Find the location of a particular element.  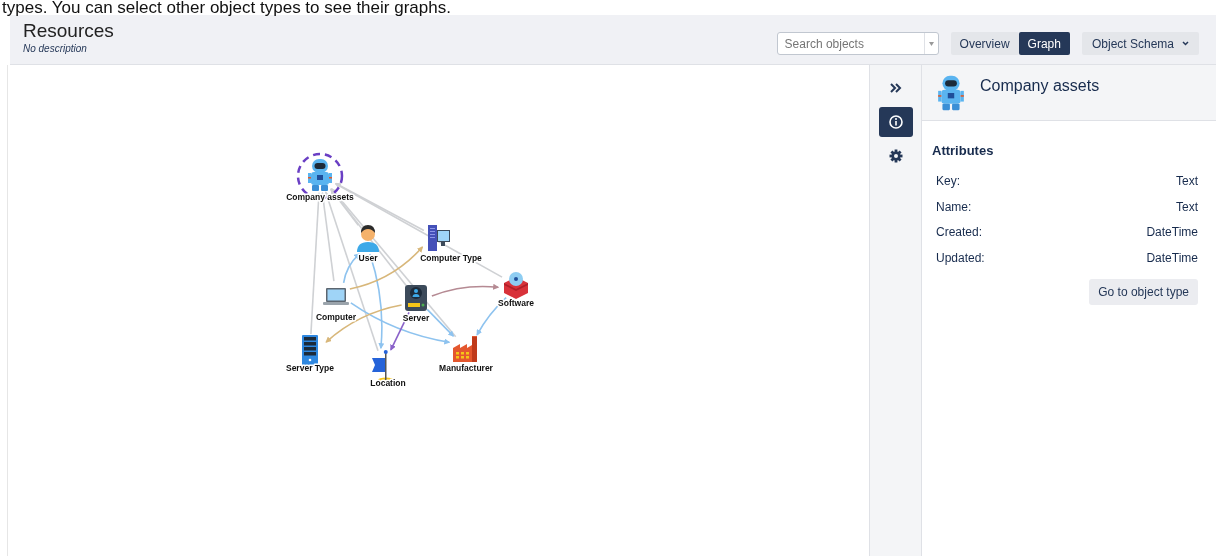

attribute-name: Created: is located at coordinates (959, 233).